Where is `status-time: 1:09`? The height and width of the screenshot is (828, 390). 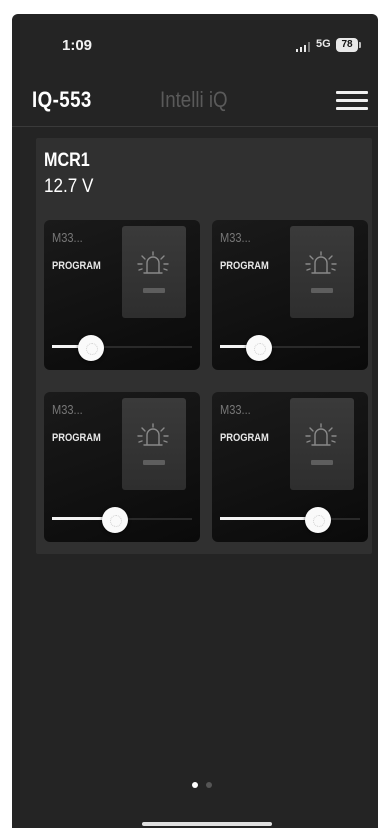
status-time: 1:09 is located at coordinates (77, 45).